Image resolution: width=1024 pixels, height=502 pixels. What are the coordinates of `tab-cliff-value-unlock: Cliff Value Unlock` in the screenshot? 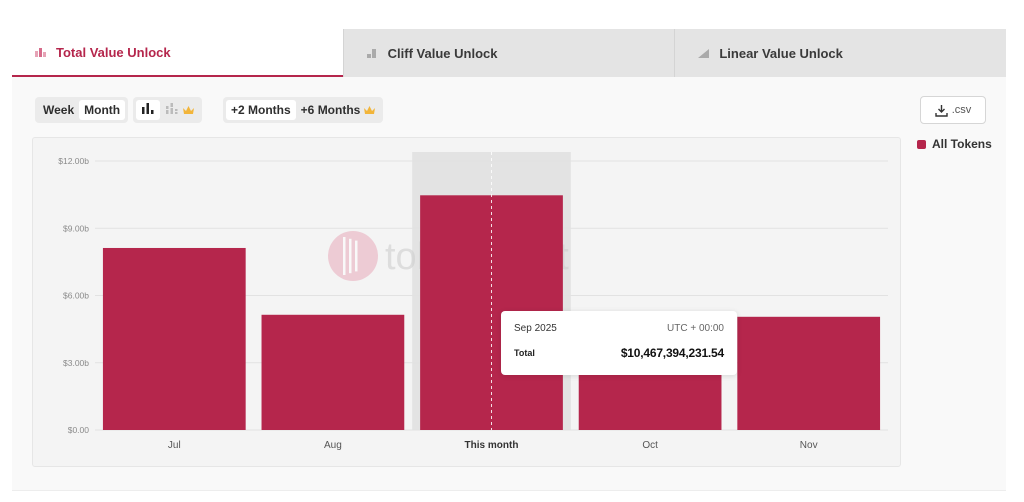 It's located at (508, 53).